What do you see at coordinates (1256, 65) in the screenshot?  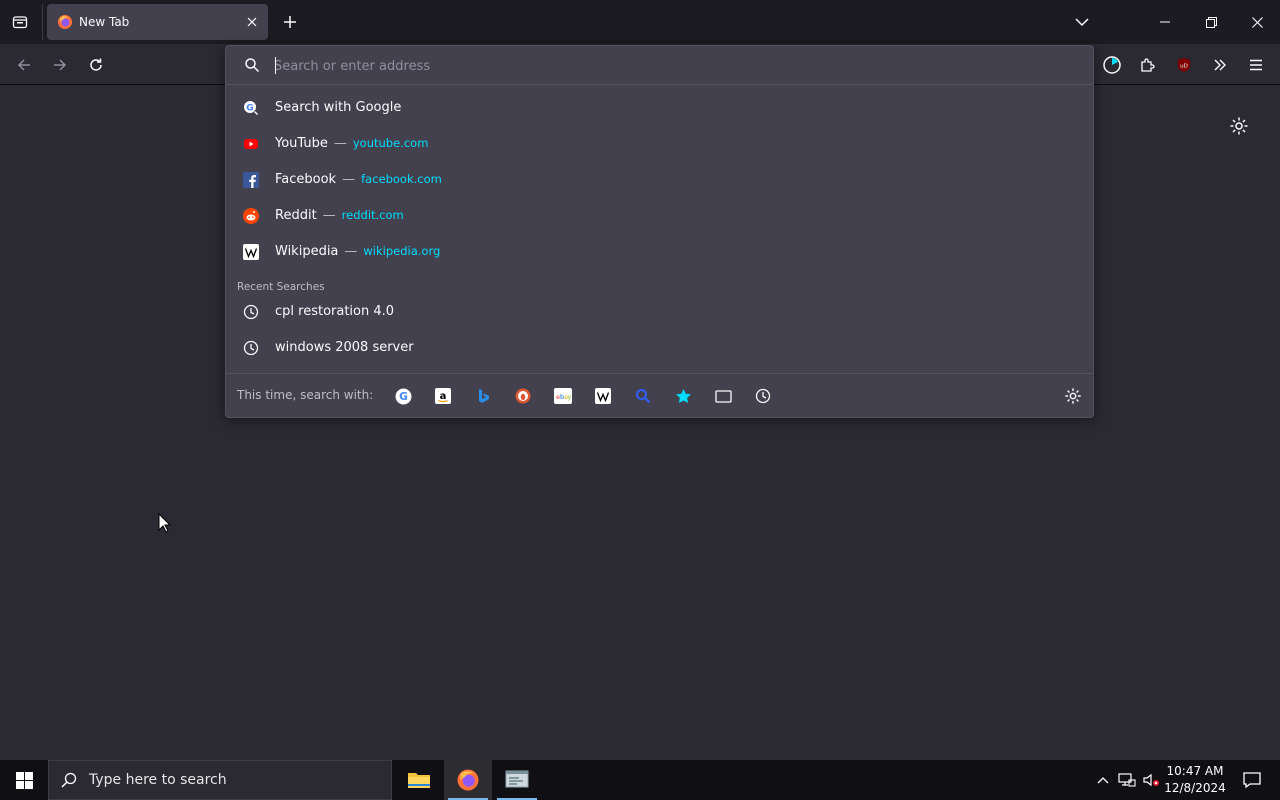 I see `app-menu-button` at bounding box center [1256, 65].